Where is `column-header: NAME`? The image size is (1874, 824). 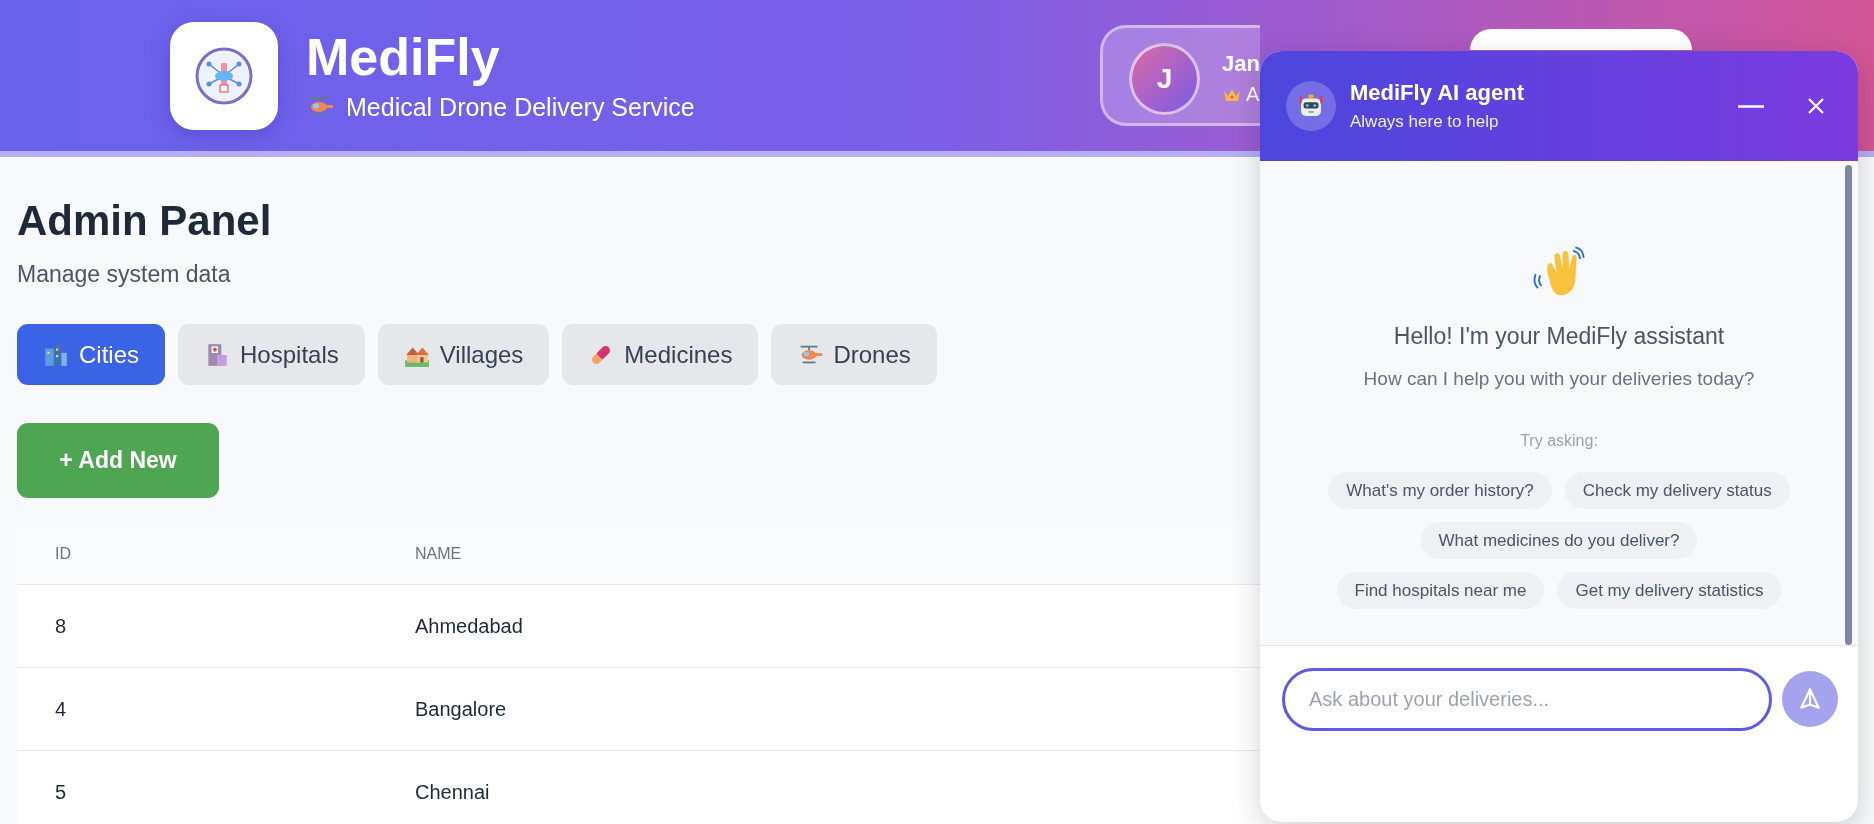
column-header: NAME is located at coordinates (438, 553).